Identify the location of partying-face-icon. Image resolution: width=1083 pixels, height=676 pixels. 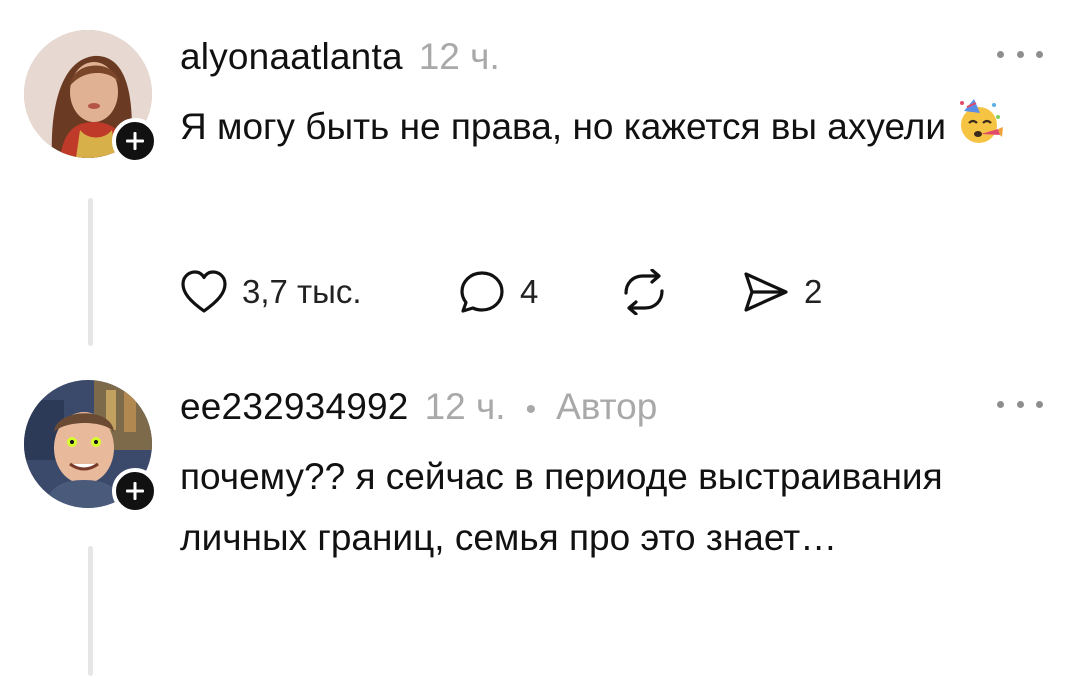
(982, 121).